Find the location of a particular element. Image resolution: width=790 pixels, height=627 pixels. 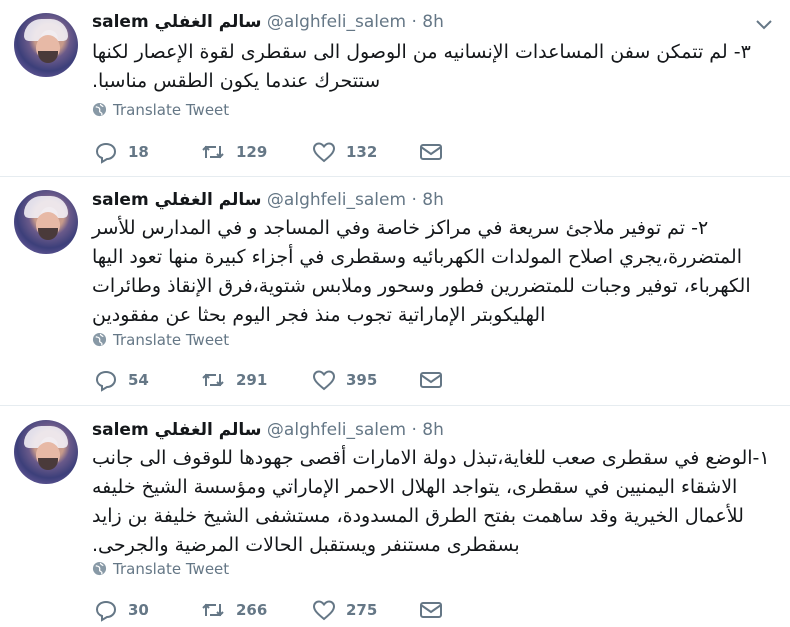

reply-button: 18 is located at coordinates (121, 152).